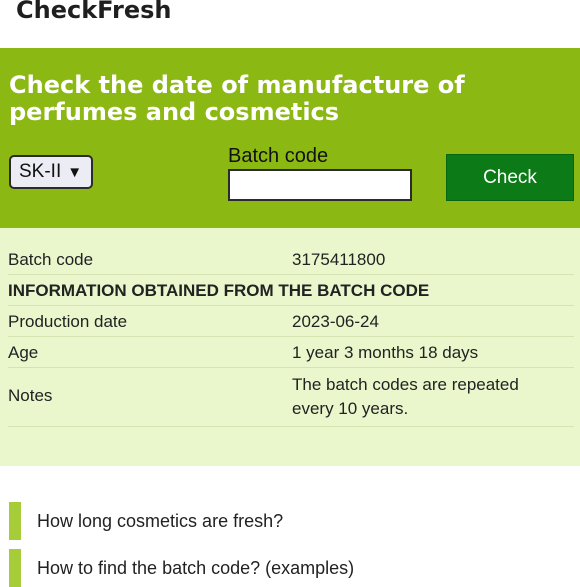  I want to click on app-logo-text: CheckFresh, so click(94, 12).